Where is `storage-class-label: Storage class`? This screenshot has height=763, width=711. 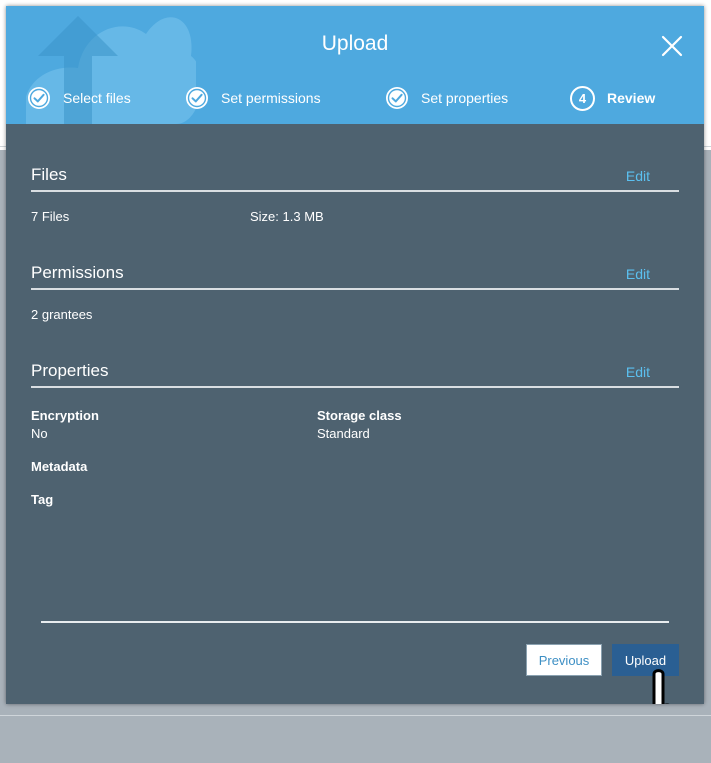
storage-class-label: Storage class is located at coordinates (359, 415).